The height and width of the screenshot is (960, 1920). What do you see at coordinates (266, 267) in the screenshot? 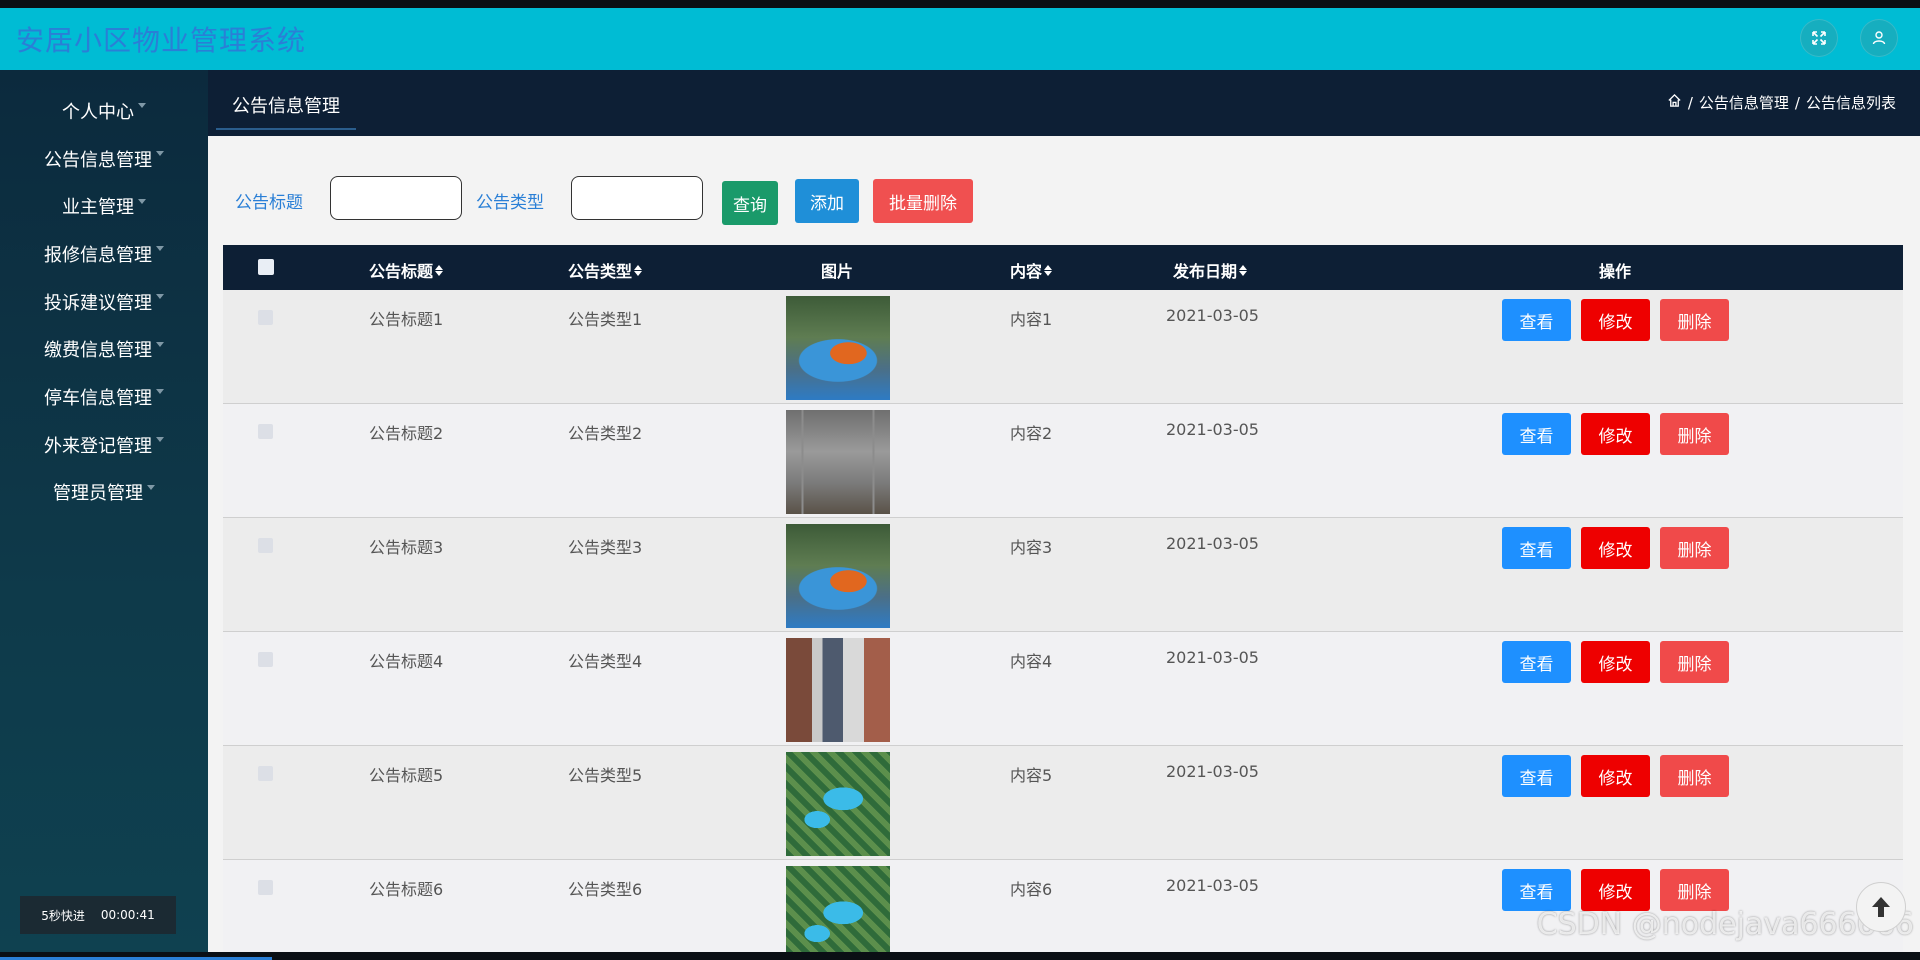
I see `select-all-checkbox` at bounding box center [266, 267].